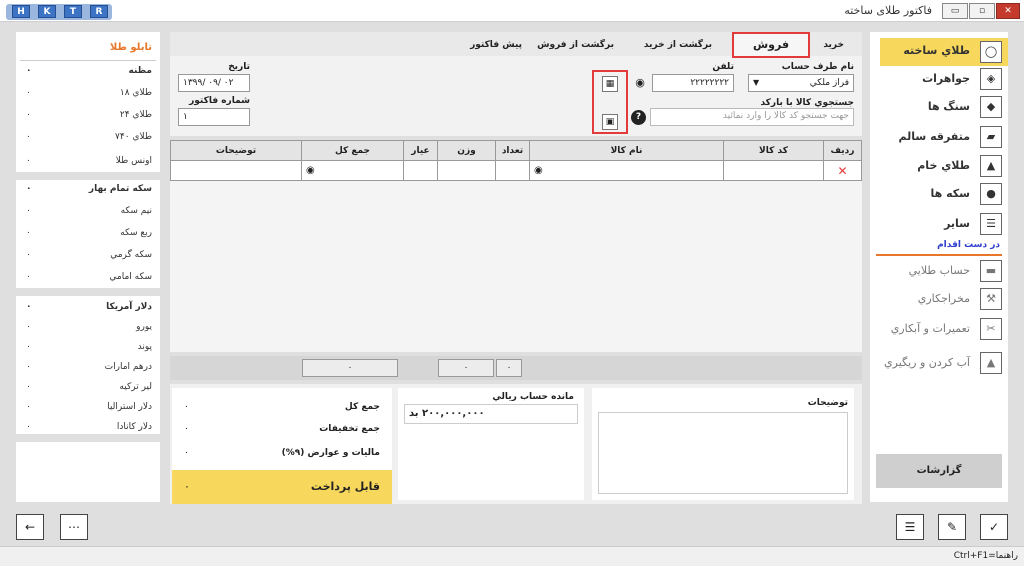 This screenshot has height=566, width=1024. What do you see at coordinates (693, 83) in the screenshot?
I see `phone-input: ۲۲۲۲۲۲۲۲` at bounding box center [693, 83].